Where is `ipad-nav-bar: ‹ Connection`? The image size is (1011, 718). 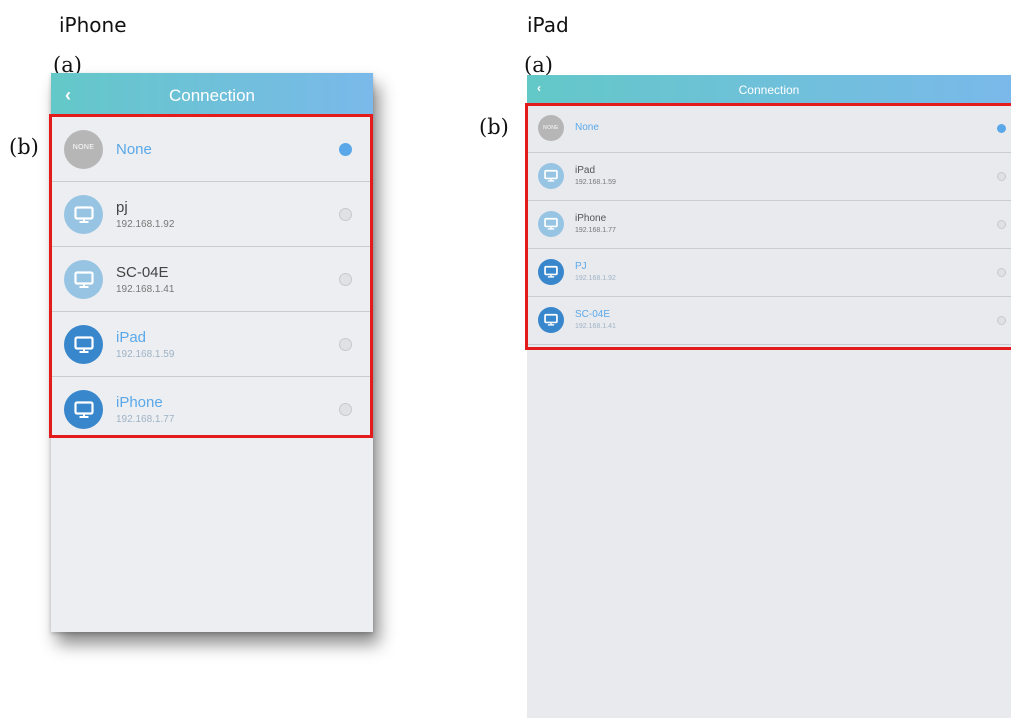 ipad-nav-bar: ‹ Connection is located at coordinates (769, 89).